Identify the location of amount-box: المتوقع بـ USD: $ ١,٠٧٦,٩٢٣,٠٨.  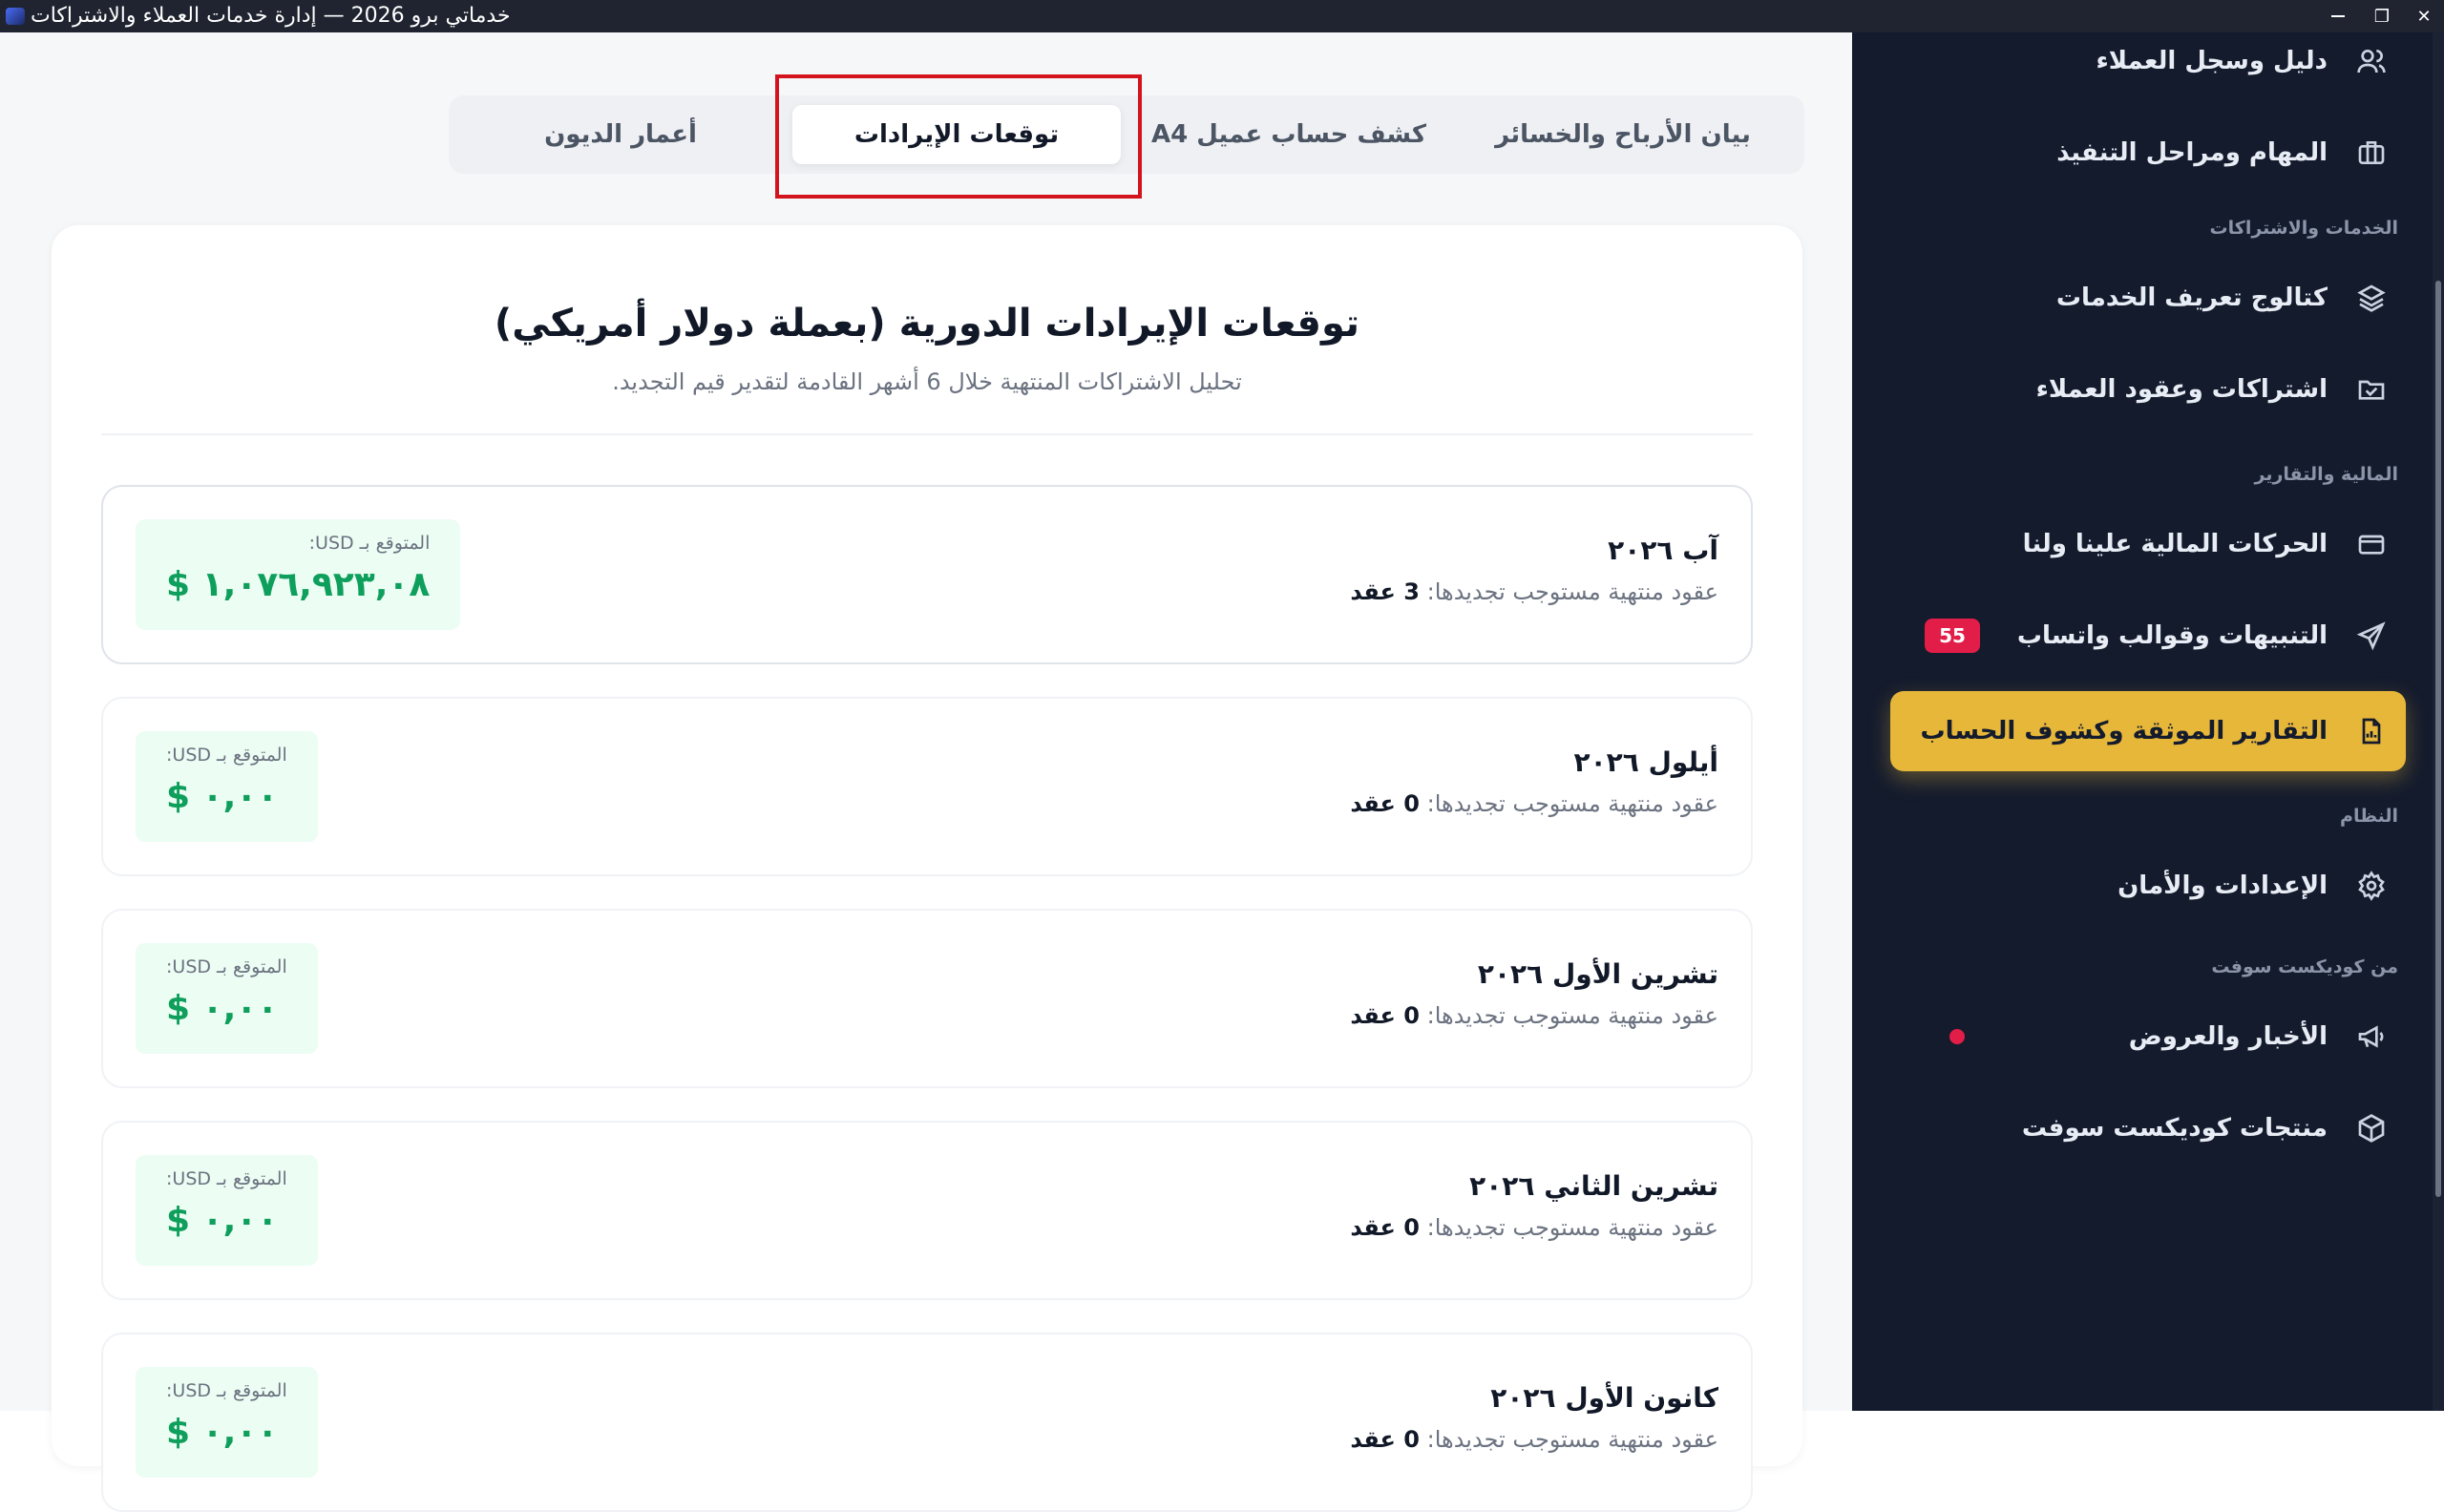
(299, 574).